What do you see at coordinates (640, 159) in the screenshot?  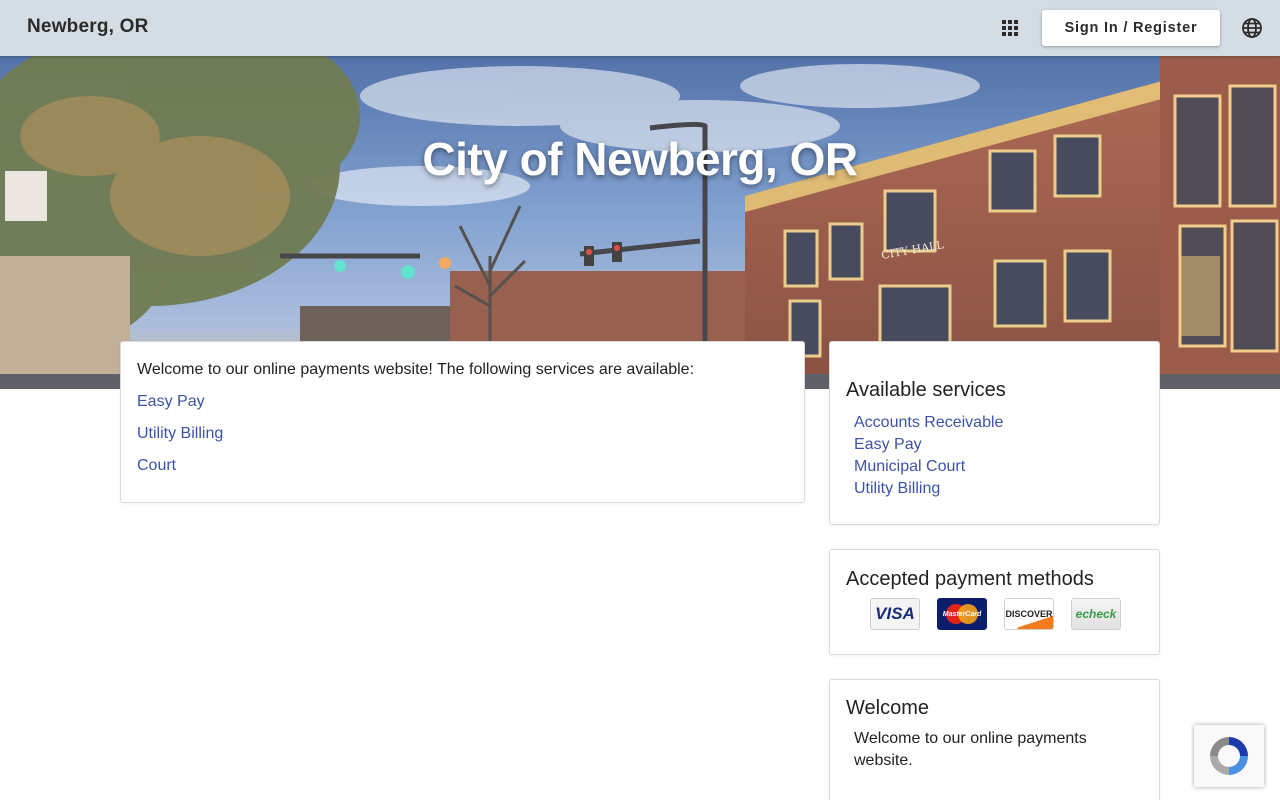 I see `hero-title: City of Newberg, OR` at bounding box center [640, 159].